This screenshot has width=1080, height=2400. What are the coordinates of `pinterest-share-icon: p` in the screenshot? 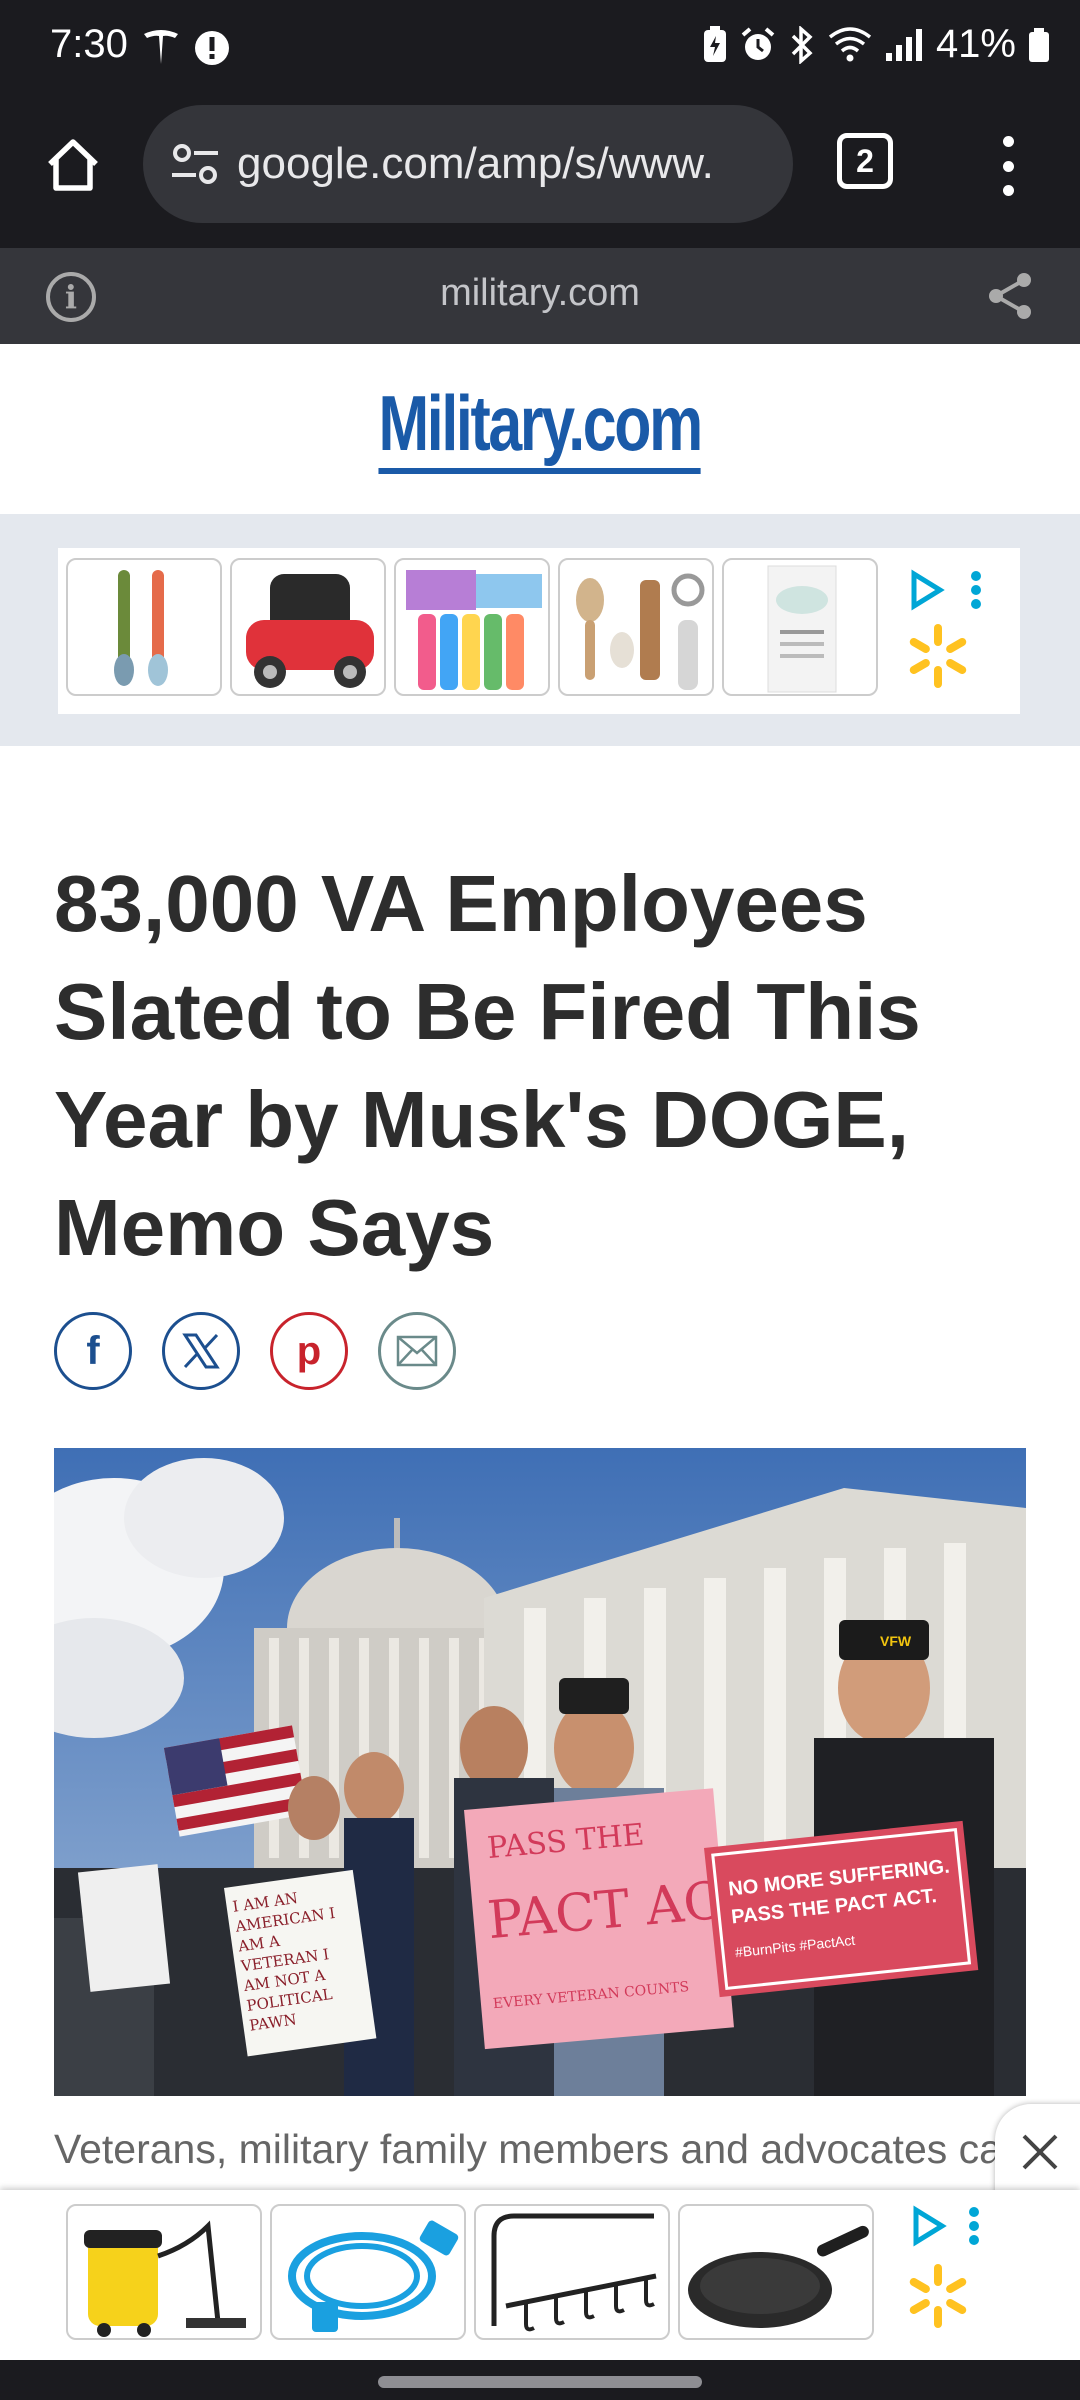 It's located at (309, 1351).